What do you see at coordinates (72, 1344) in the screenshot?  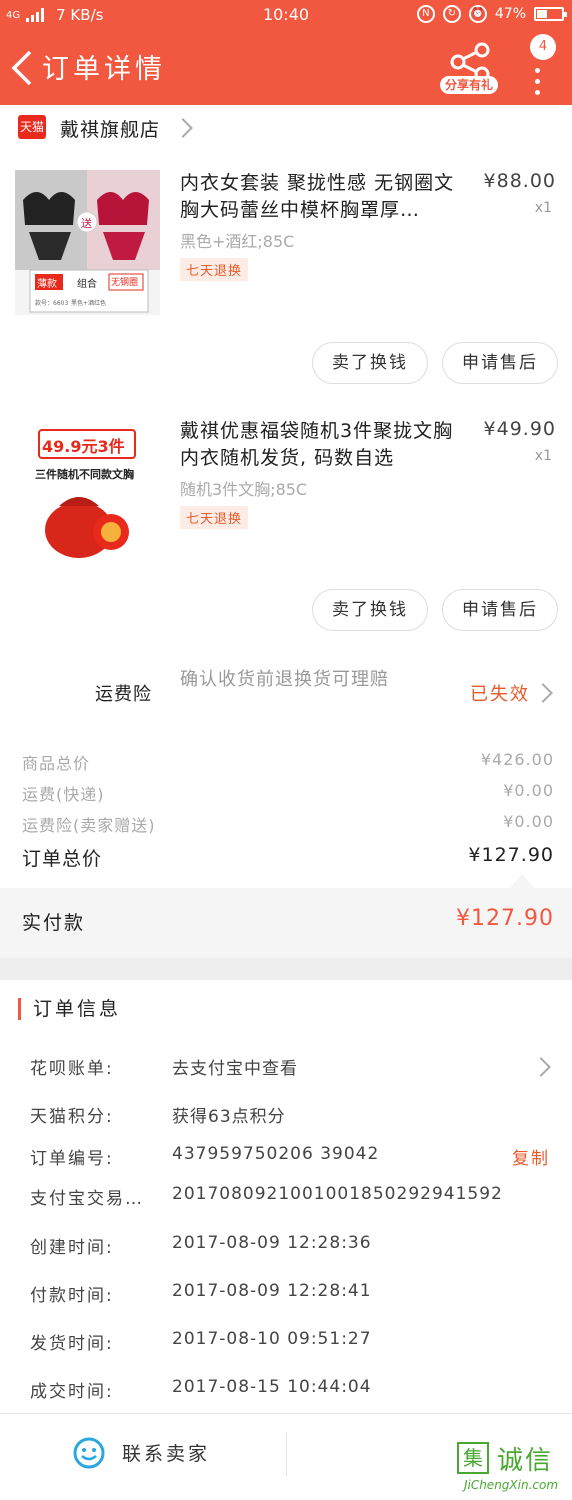 I see `info-label: 发货时间:` at bounding box center [72, 1344].